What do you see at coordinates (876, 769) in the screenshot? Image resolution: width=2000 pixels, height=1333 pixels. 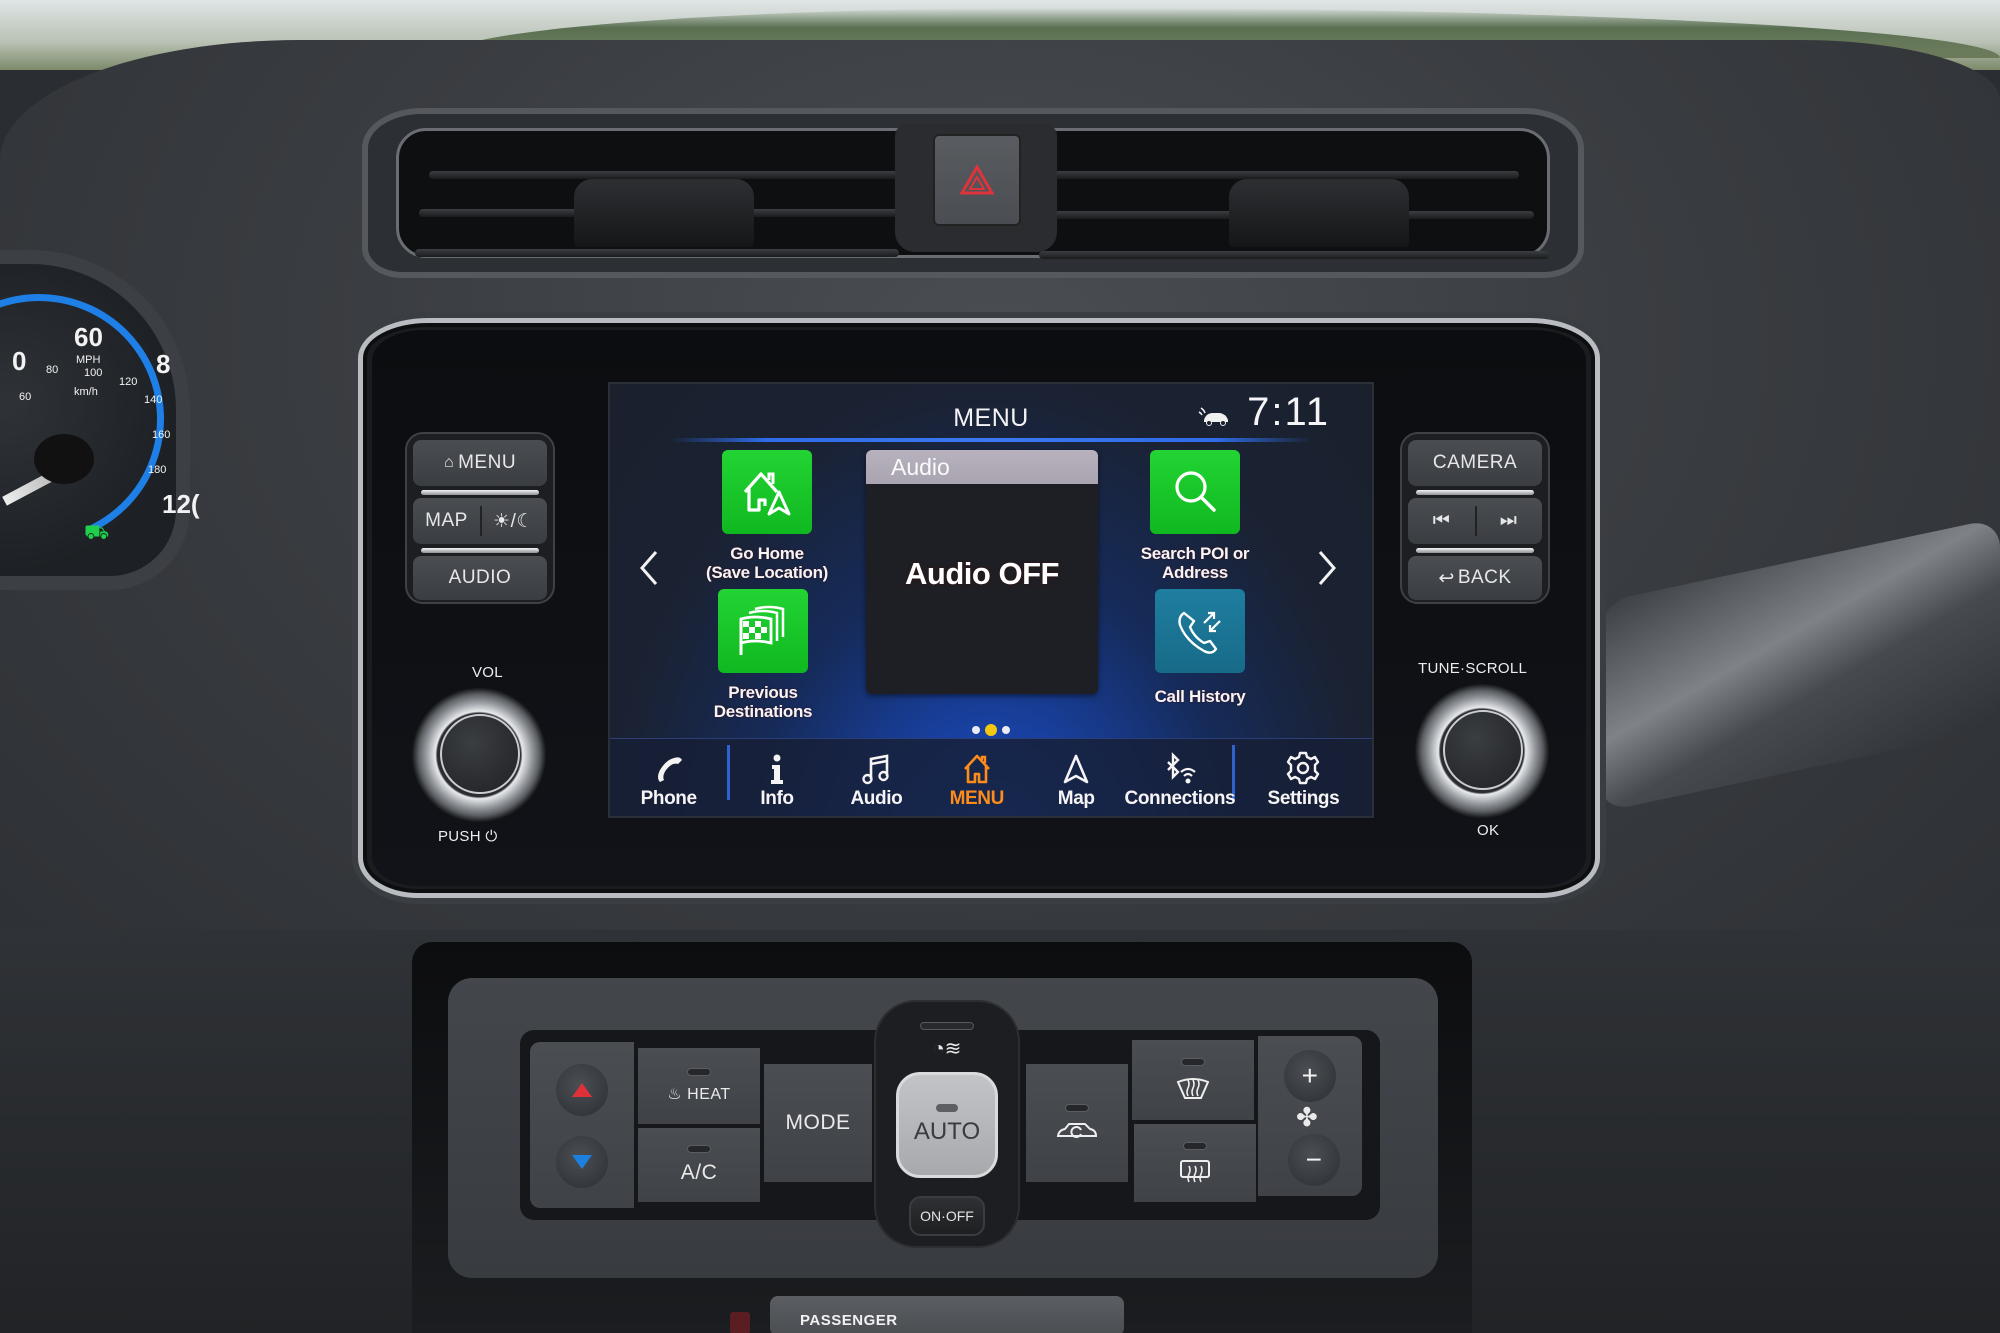 I see `music-note-icon` at bounding box center [876, 769].